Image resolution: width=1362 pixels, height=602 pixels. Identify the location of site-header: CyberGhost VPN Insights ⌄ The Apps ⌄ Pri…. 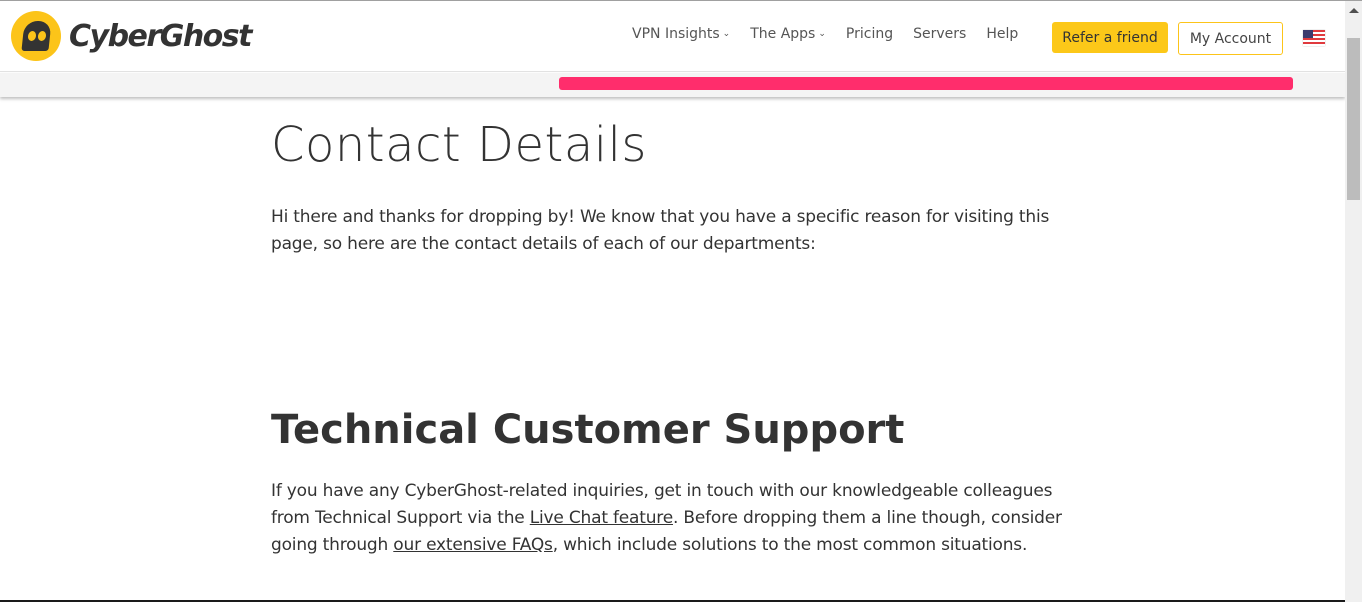
(672, 36).